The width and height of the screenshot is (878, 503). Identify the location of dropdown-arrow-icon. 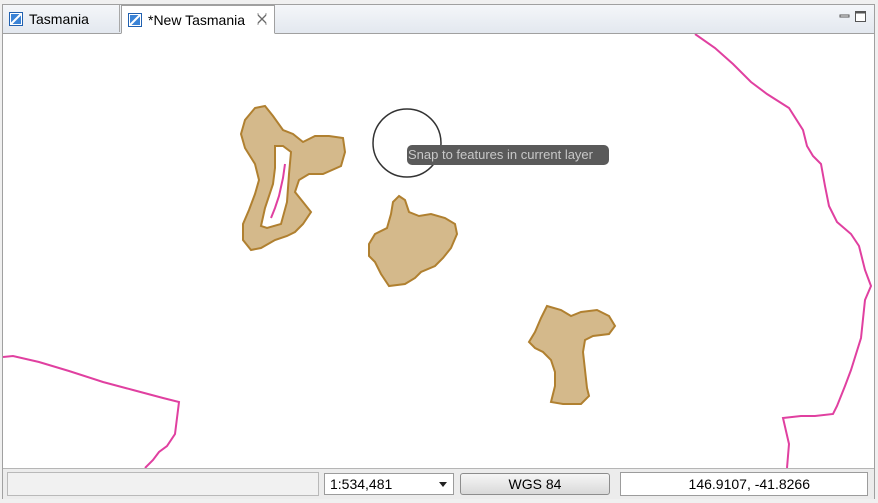
(443, 484).